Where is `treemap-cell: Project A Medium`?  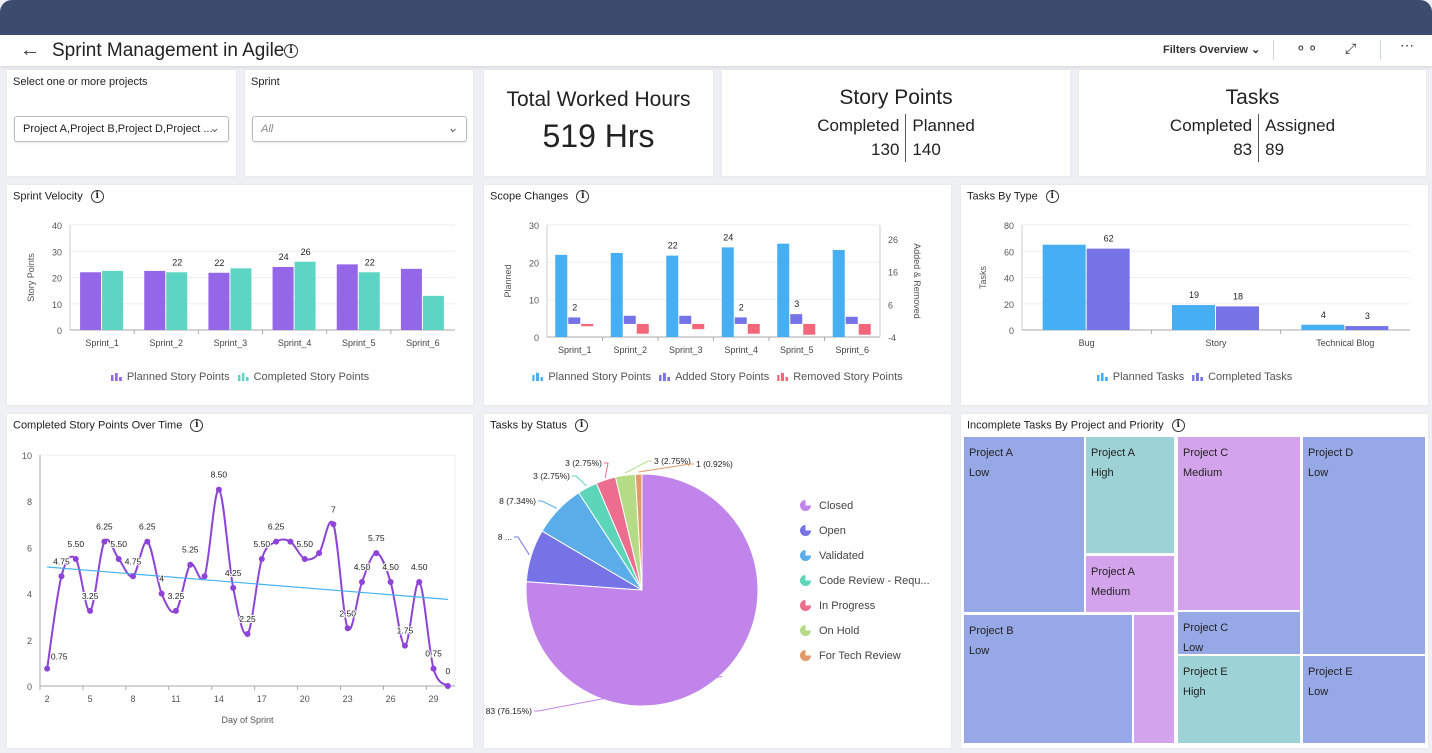
treemap-cell: Project A Medium is located at coordinates (1130, 584).